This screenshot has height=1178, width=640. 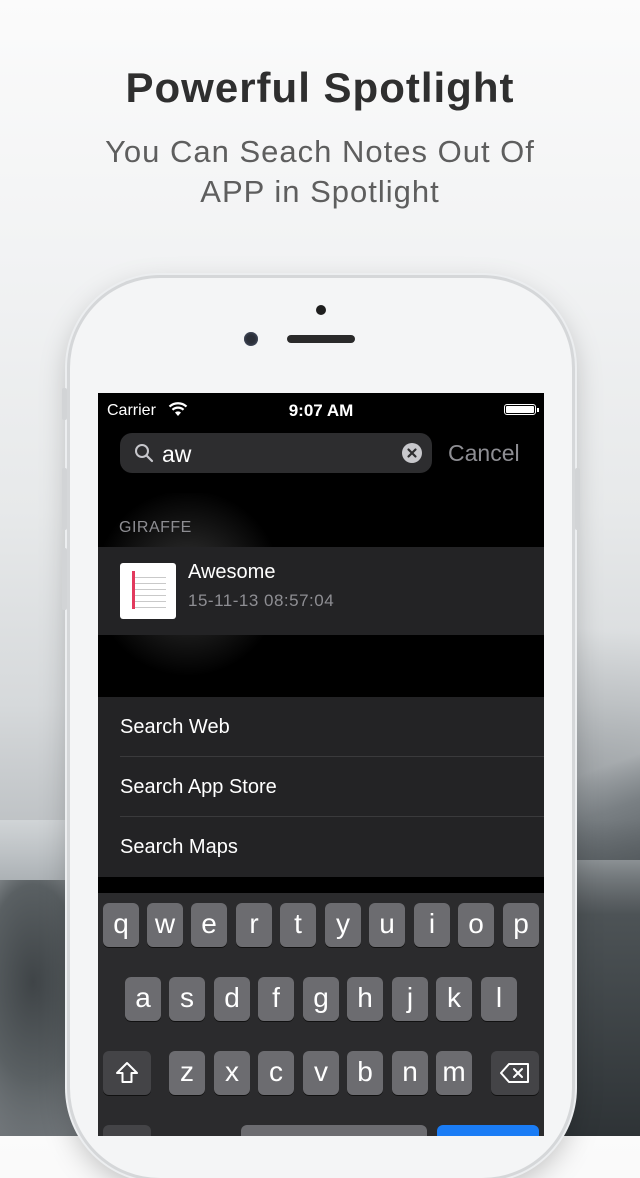 I want to click on result-date: 15-11-13 08:57:04, so click(x=261, y=600).